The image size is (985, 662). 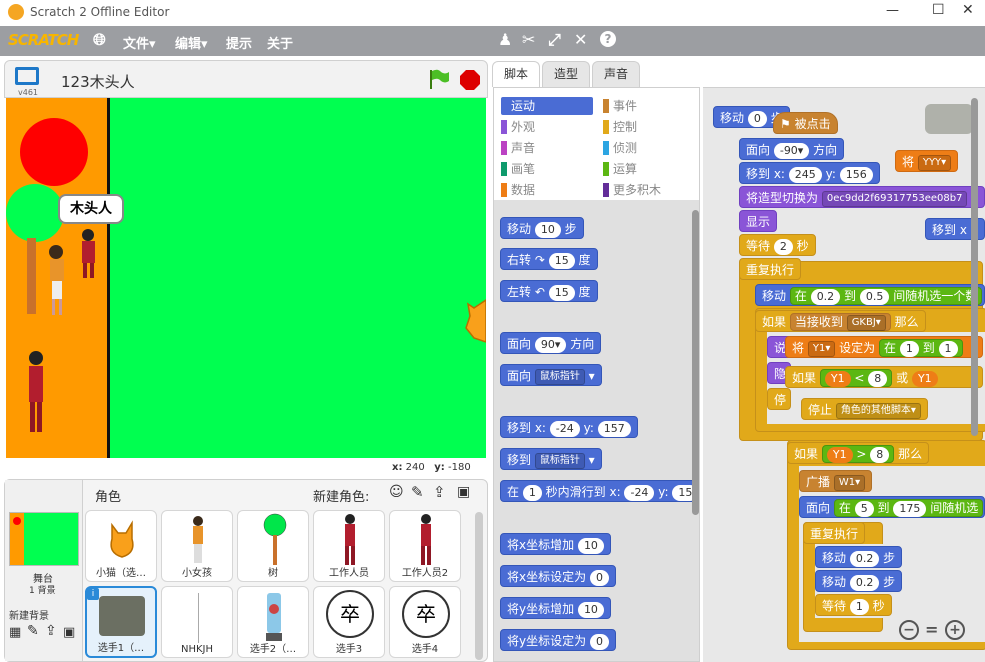 I want to click on script-stop: 停止 角色的其他脚本▾, so click(x=864, y=409).